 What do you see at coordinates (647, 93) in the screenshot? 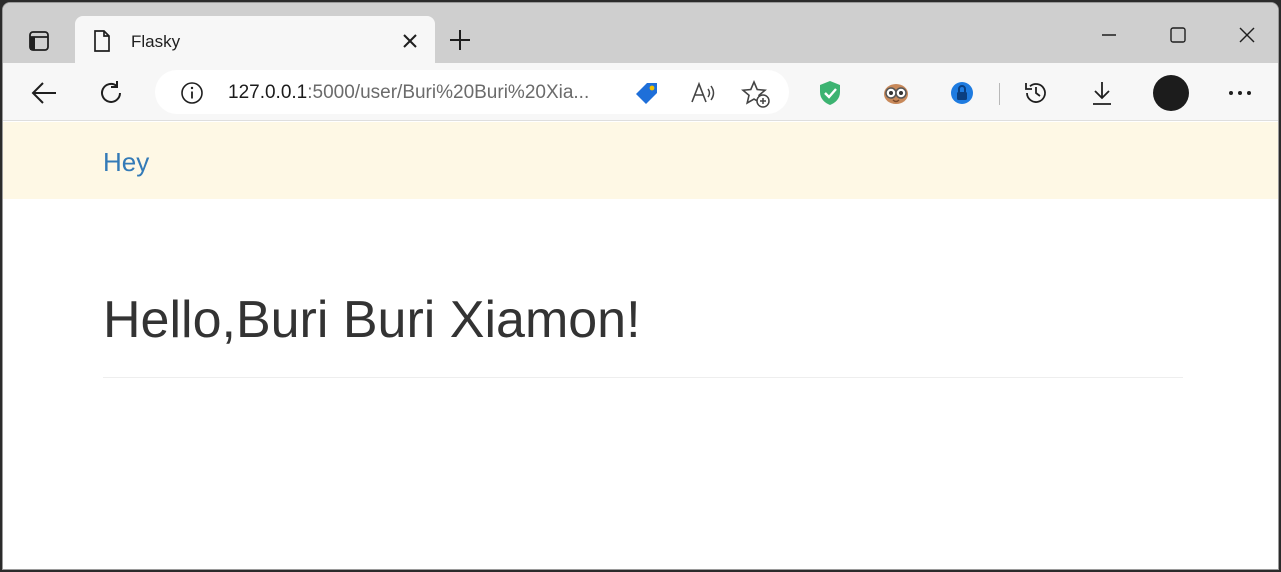
I see `coupon-tag-icon` at bounding box center [647, 93].